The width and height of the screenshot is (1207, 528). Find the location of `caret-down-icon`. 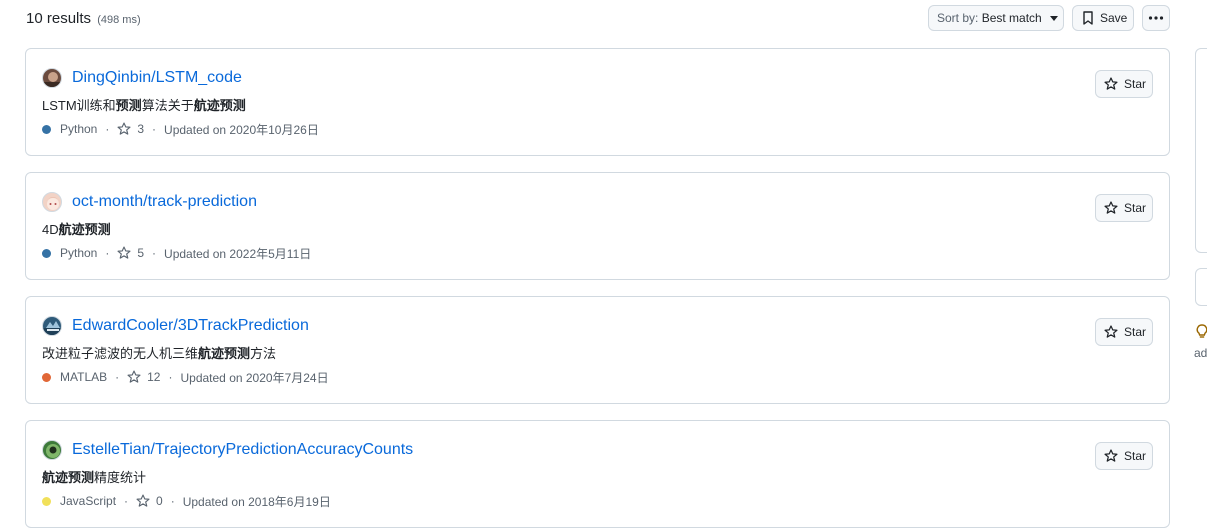

caret-down-icon is located at coordinates (1053, 18).